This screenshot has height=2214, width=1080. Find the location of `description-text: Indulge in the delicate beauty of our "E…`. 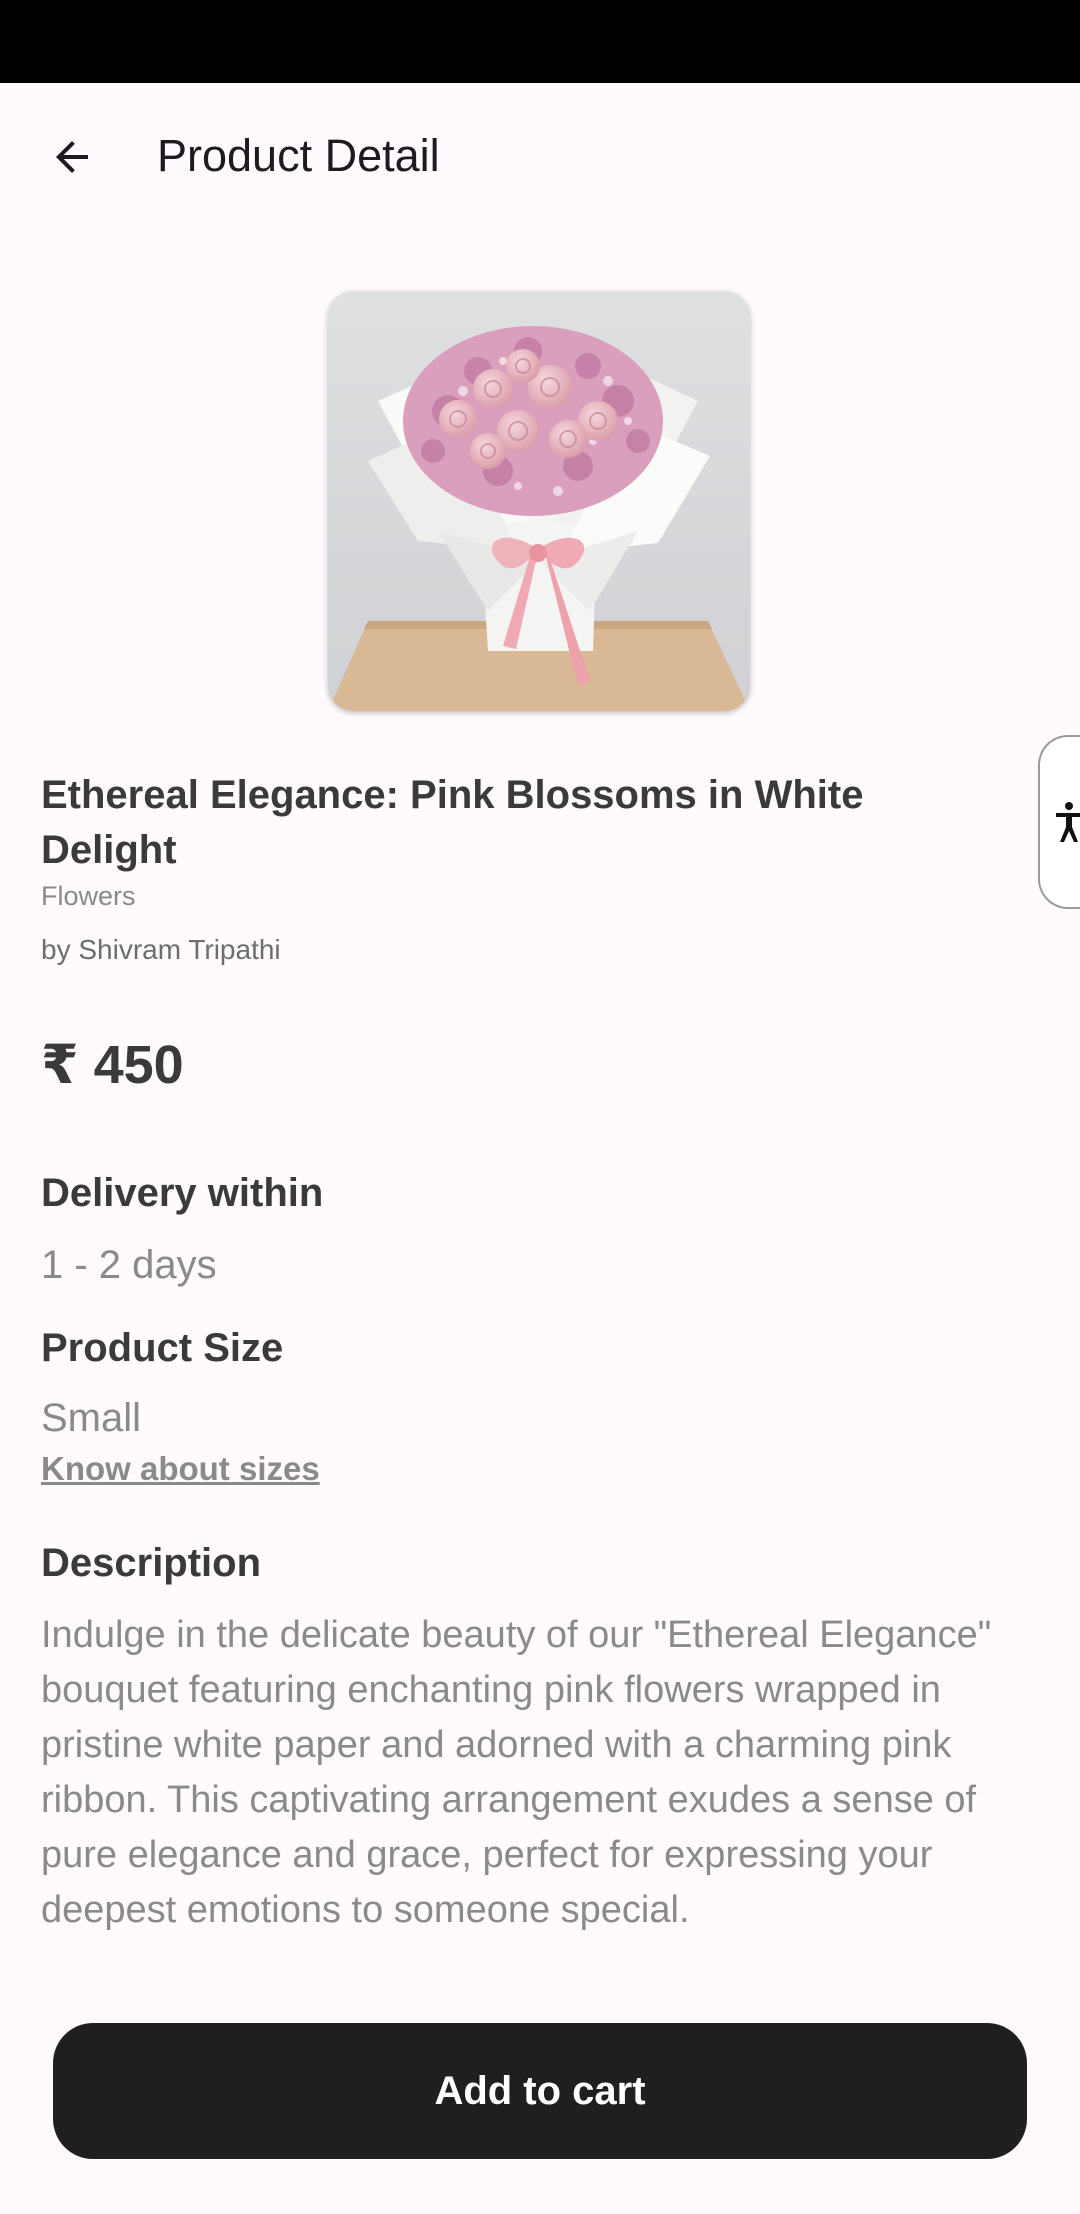

description-text: Indulge in the delicate beauty of our "E… is located at coordinates (516, 1772).